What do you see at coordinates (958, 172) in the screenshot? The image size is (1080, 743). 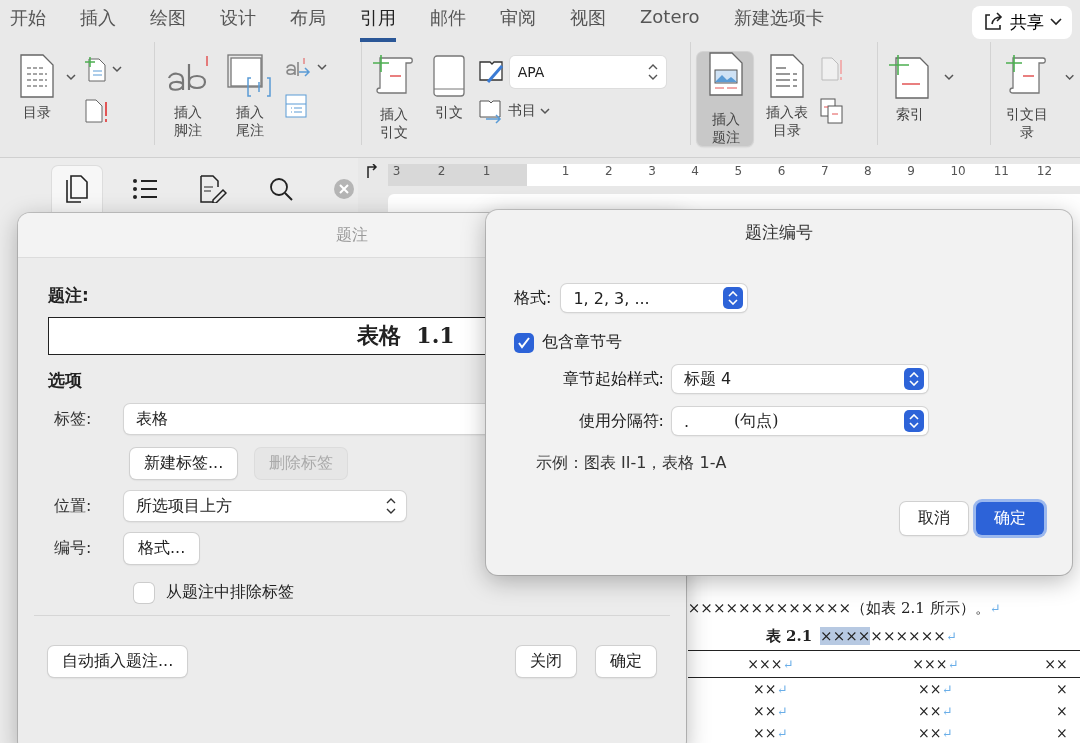 I see `ruler-number: 10` at bounding box center [958, 172].